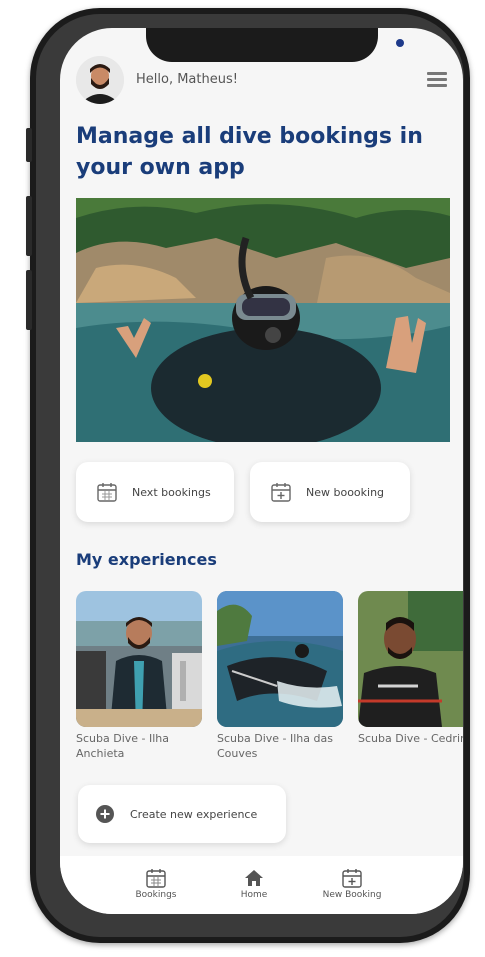 This screenshot has width=485, height=957. What do you see at coordinates (254, 895) in the screenshot?
I see `tab-home-label: Home` at bounding box center [254, 895].